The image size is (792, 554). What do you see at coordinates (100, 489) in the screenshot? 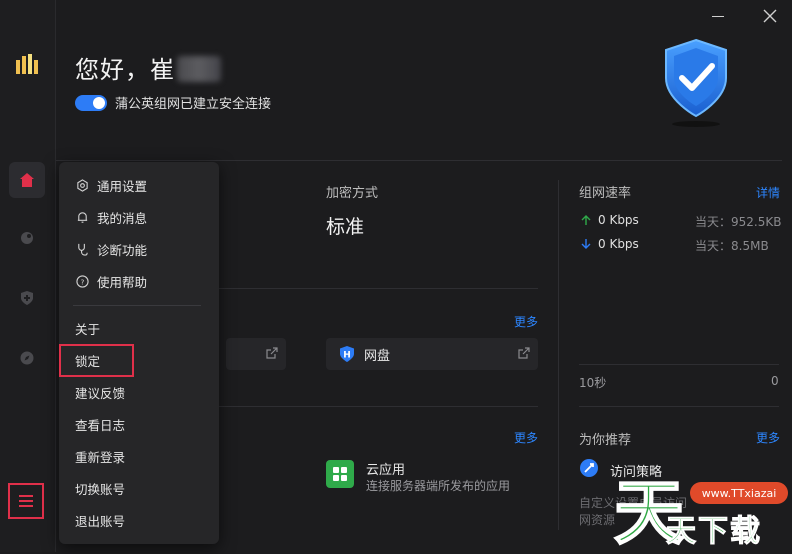
I see `menu-item-label: 切换账号` at bounding box center [100, 489].